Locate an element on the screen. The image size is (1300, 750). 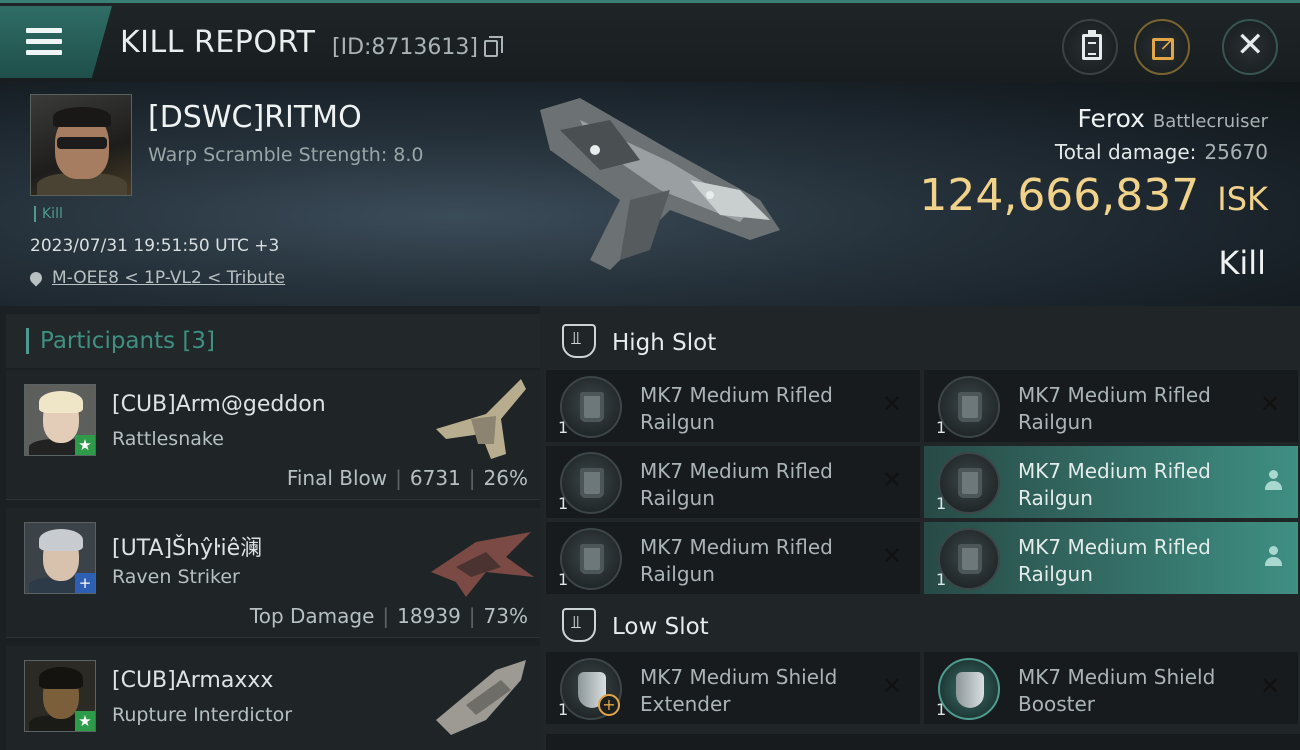
victim-name: [DSWC]RITMO is located at coordinates (255, 117).